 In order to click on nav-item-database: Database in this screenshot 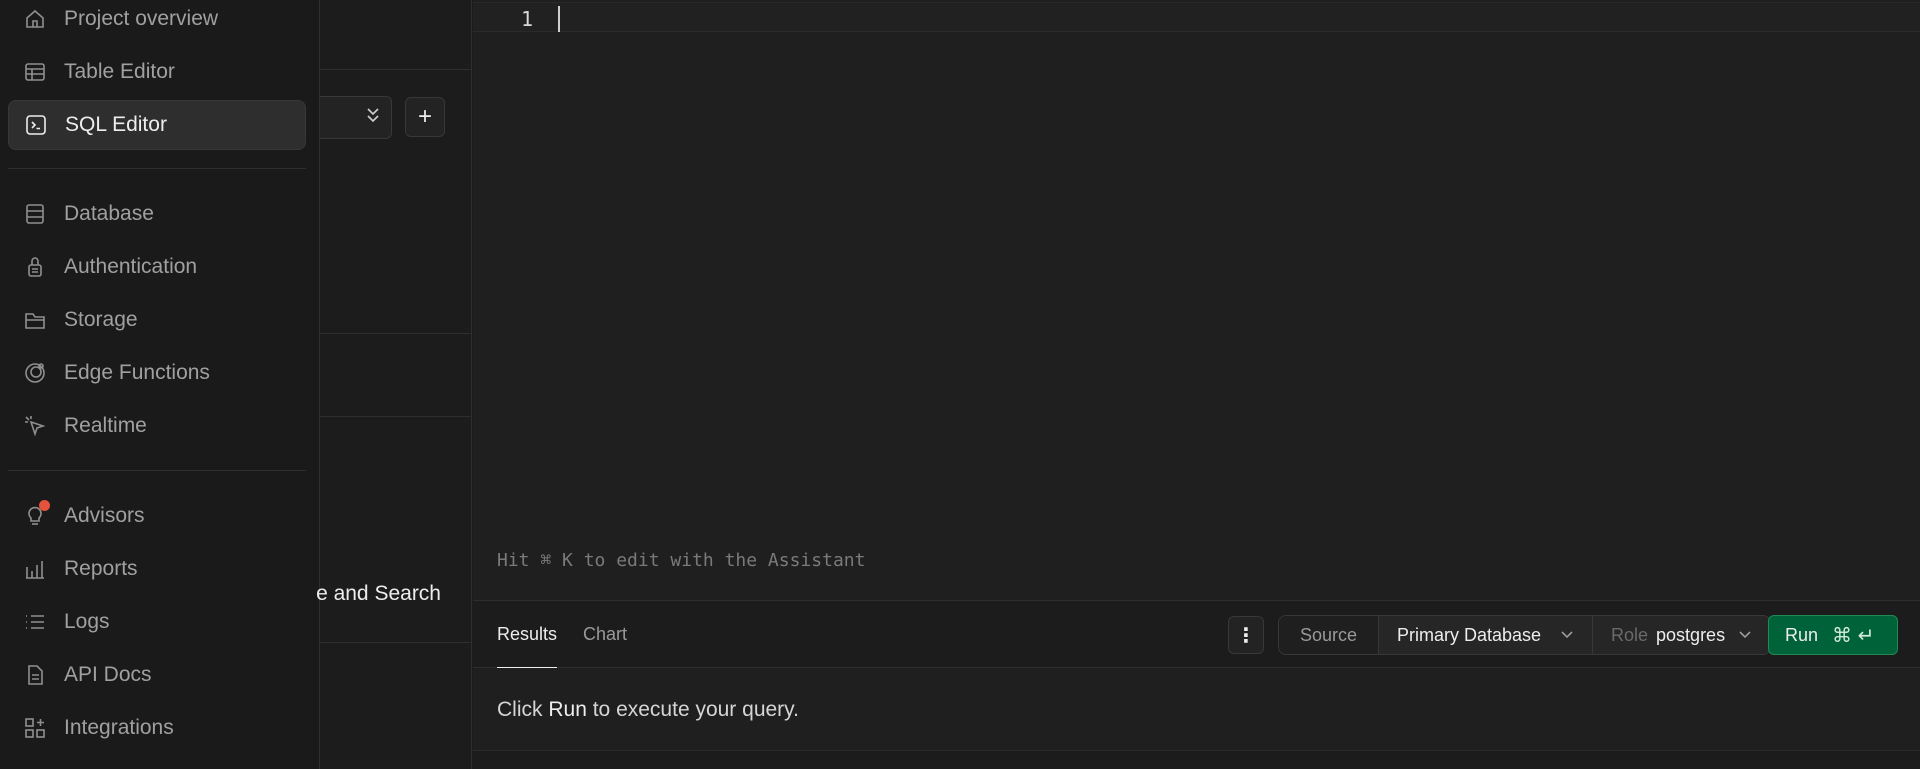, I will do `click(157, 214)`.